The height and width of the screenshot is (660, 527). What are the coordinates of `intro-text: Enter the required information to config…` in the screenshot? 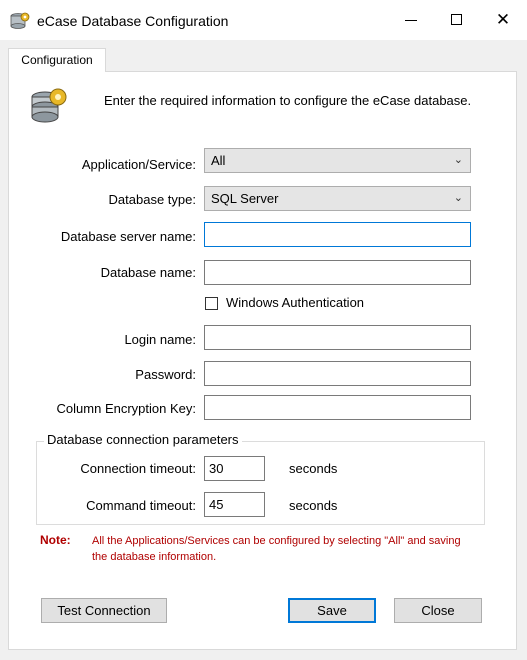 It's located at (288, 100).